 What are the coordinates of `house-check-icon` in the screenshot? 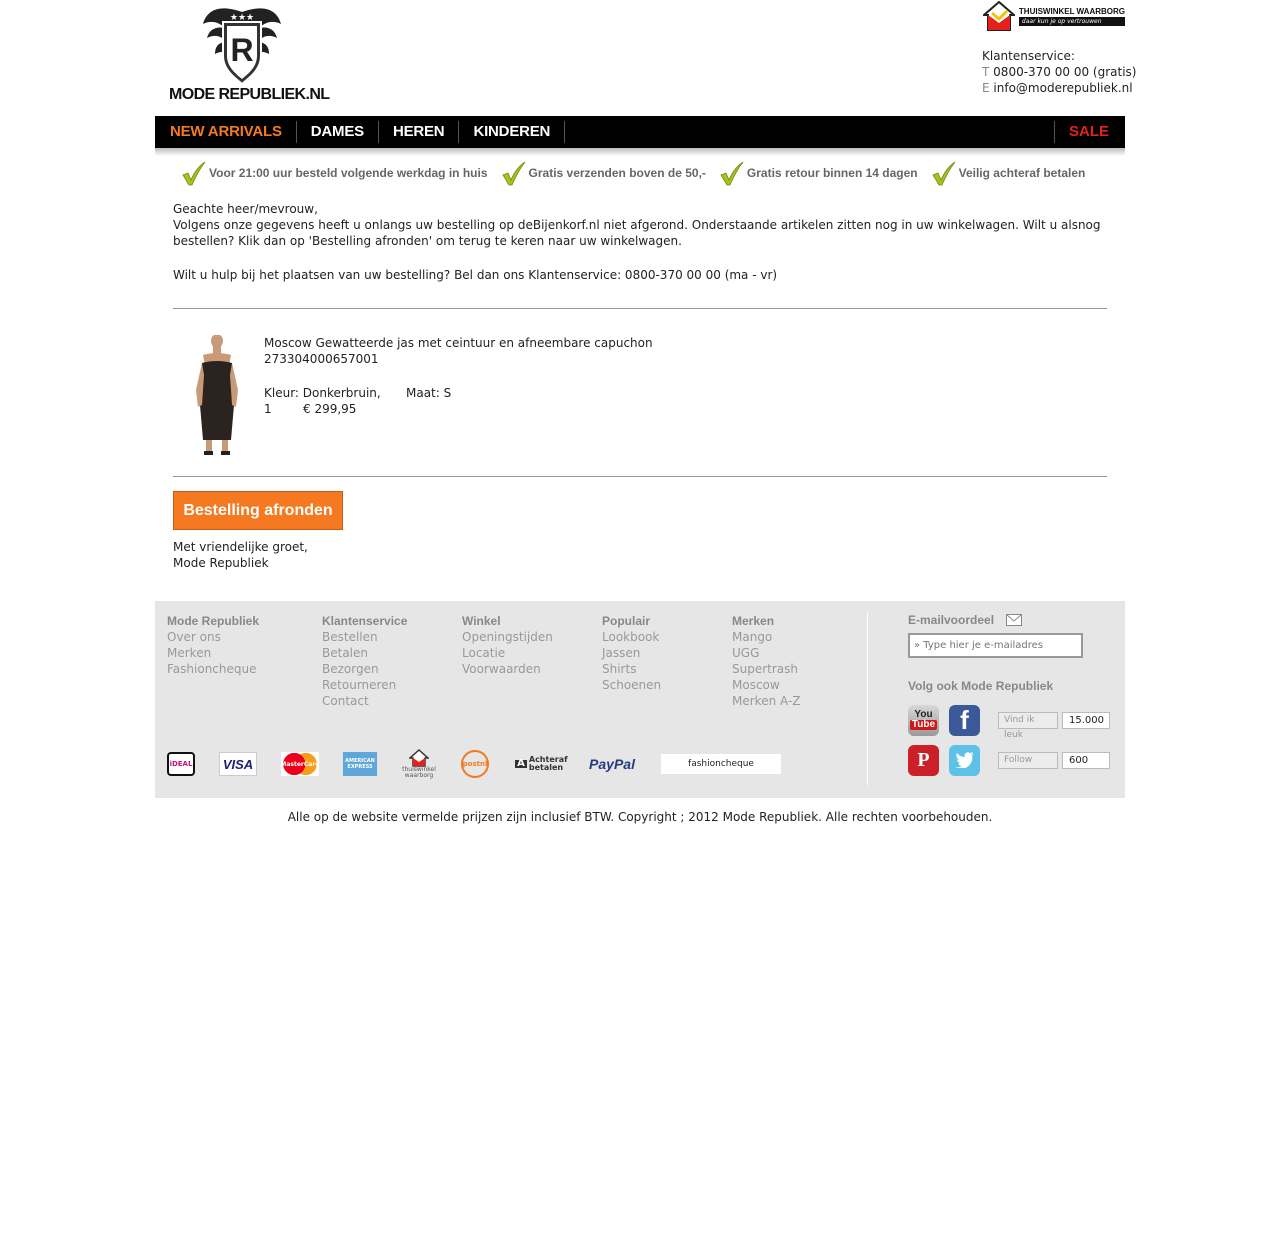 It's located at (998, 16).